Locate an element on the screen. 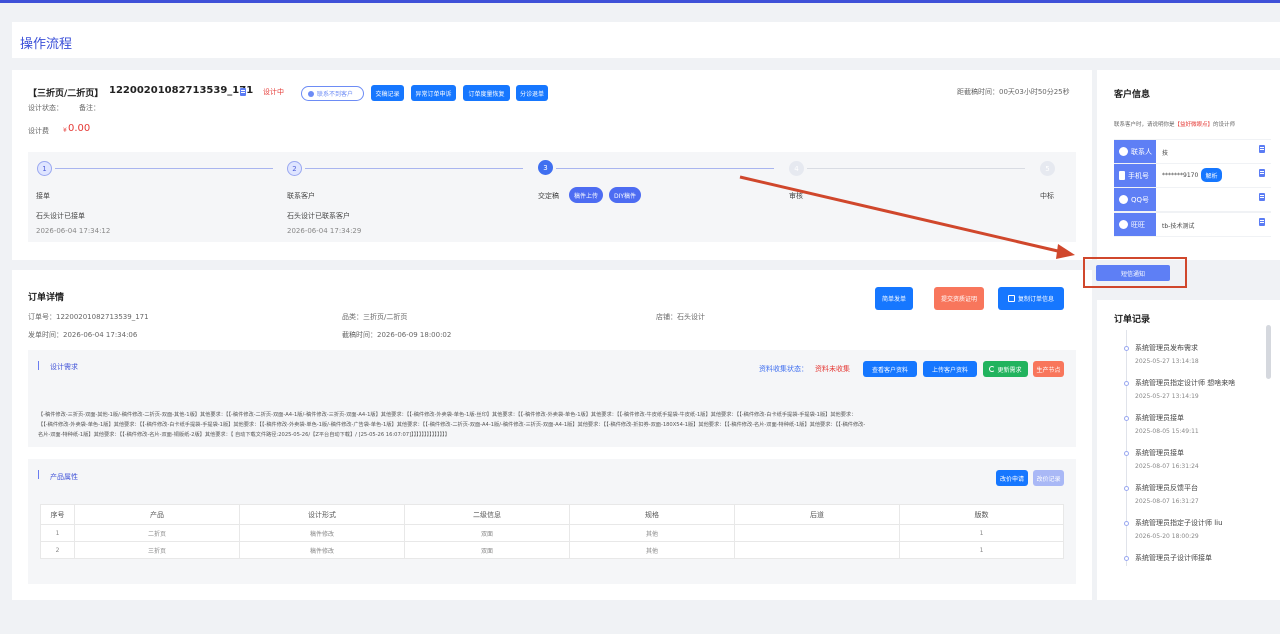  arrow-head is located at coordinates (1065, 251).